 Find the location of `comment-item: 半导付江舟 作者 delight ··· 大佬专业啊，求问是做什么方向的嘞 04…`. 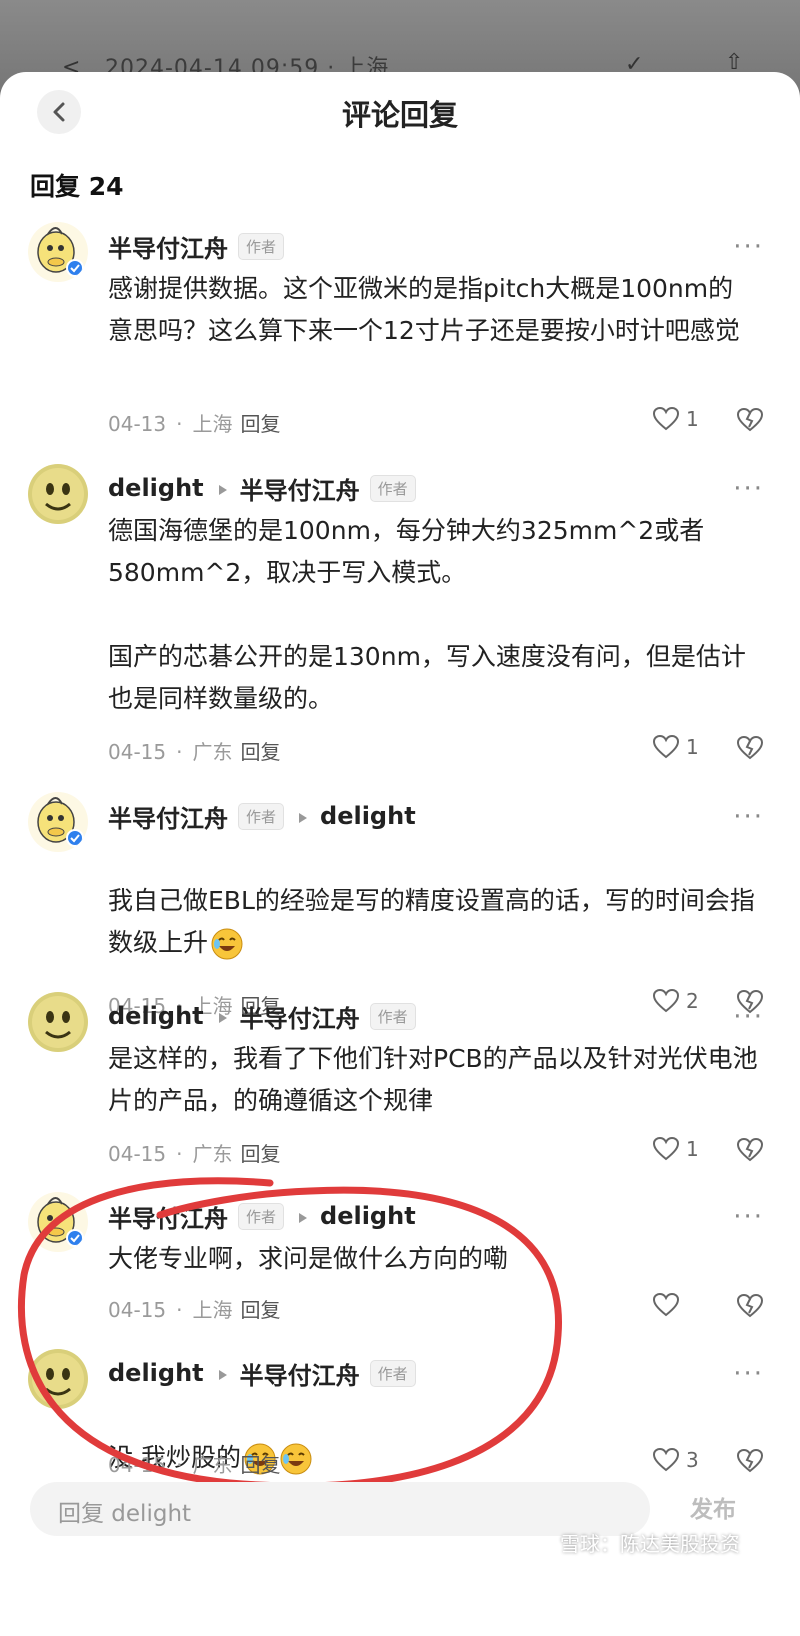

comment-item: 半导付江舟 作者 delight ··· 大佬专业啊，求问是做什么方向的嘞 04… is located at coordinates (400, 1272).